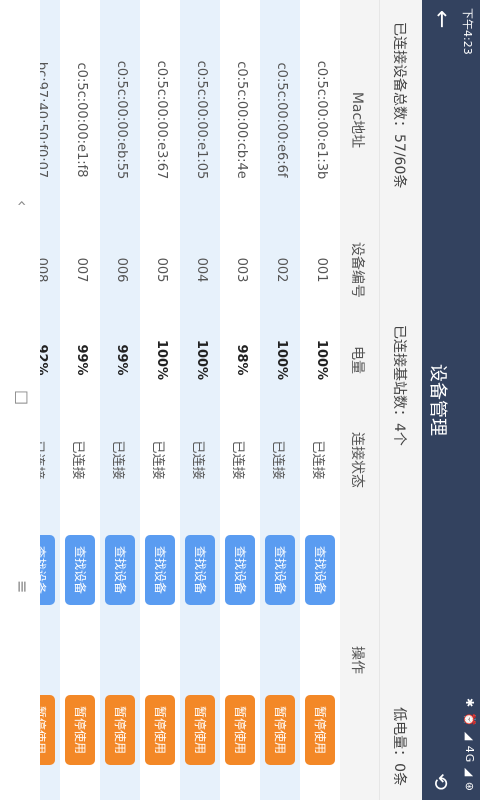 The image size is (480, 800). What do you see at coordinates (441, 781) in the screenshot?
I see `refresh-icon: ⟲` at bounding box center [441, 781].